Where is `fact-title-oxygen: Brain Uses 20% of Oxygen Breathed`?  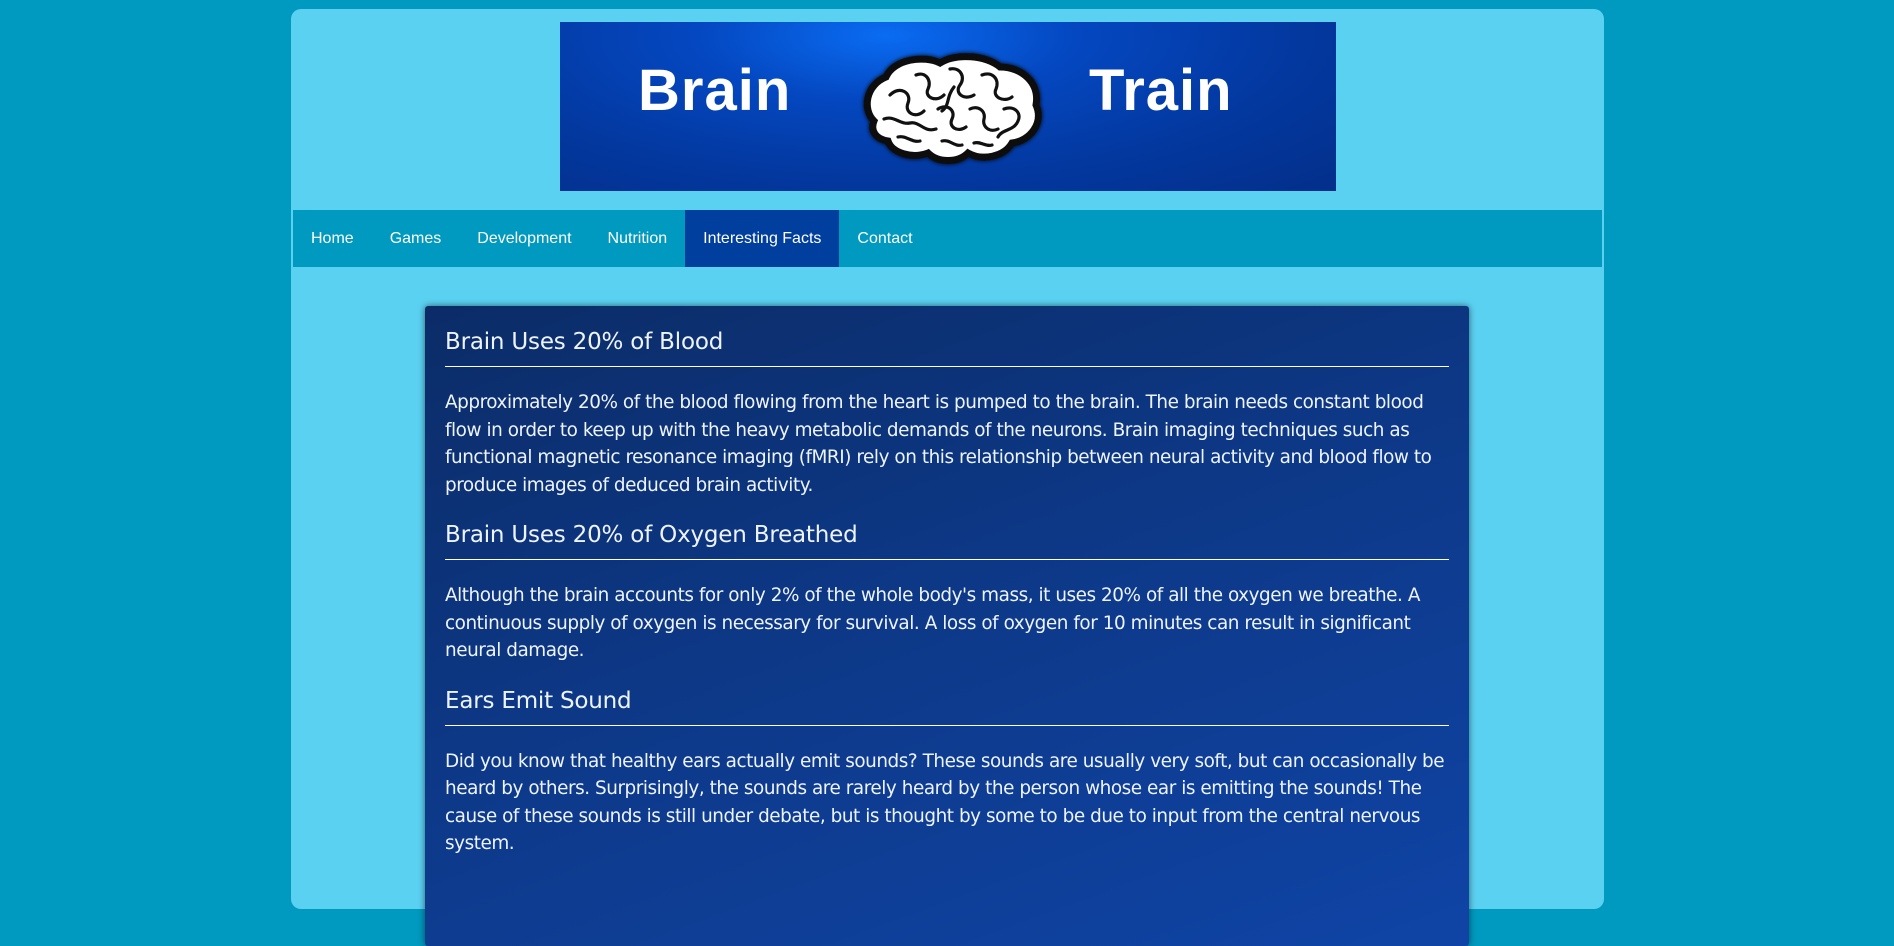 fact-title-oxygen: Brain Uses 20% of Oxygen Breathed is located at coordinates (947, 529).